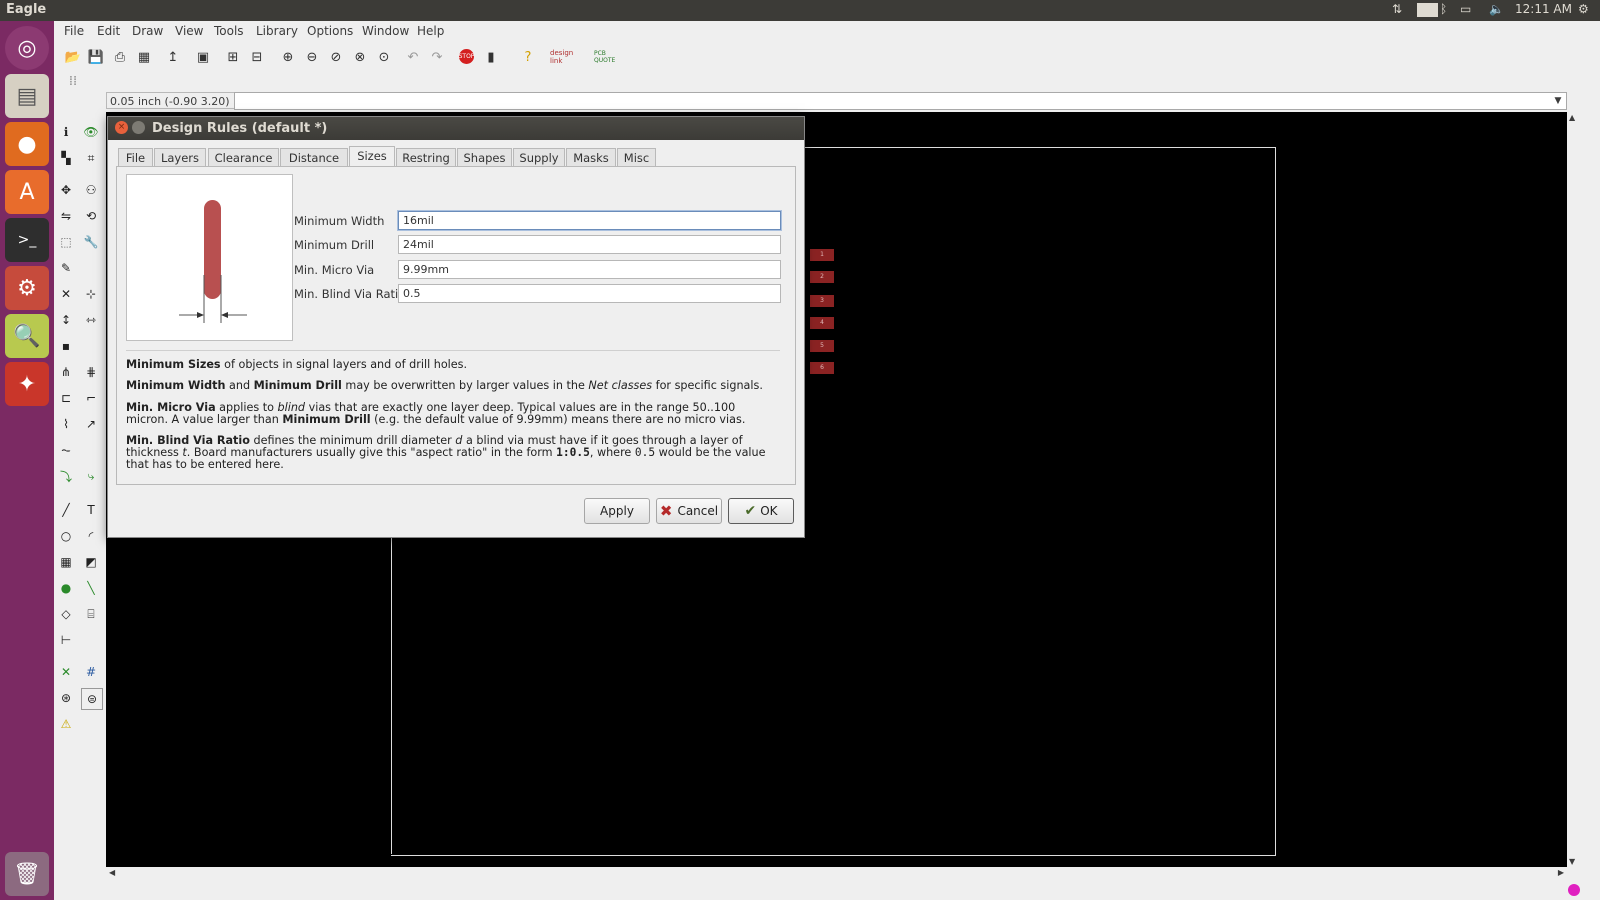 This screenshot has width=1600, height=900. I want to click on volume-icon: 🔈, so click(1496, 9).